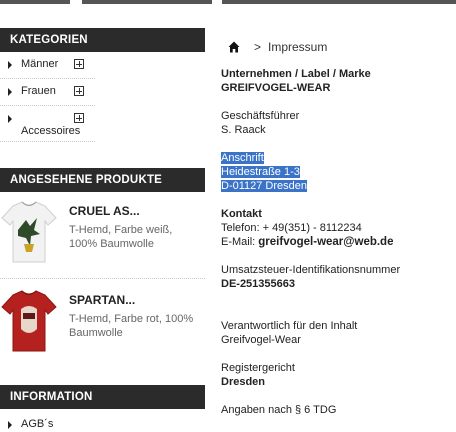 This screenshot has height=432, width=456. I want to click on category-label: Männer, so click(39, 64).